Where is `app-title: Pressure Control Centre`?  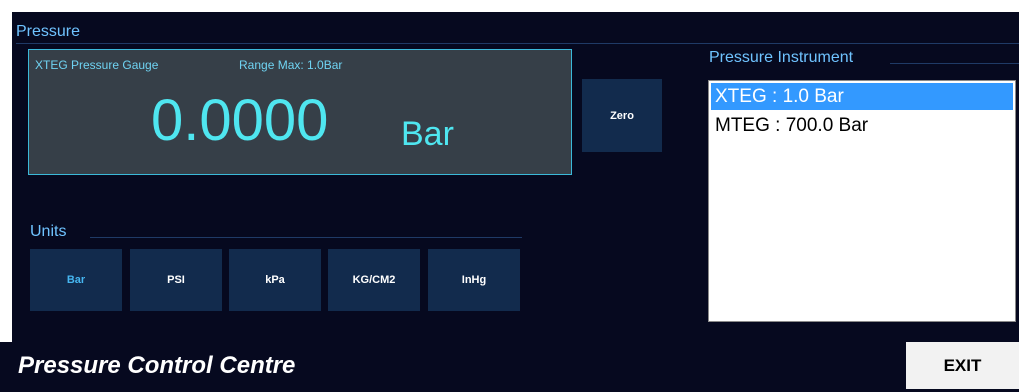
app-title: Pressure Control Centre is located at coordinates (157, 365).